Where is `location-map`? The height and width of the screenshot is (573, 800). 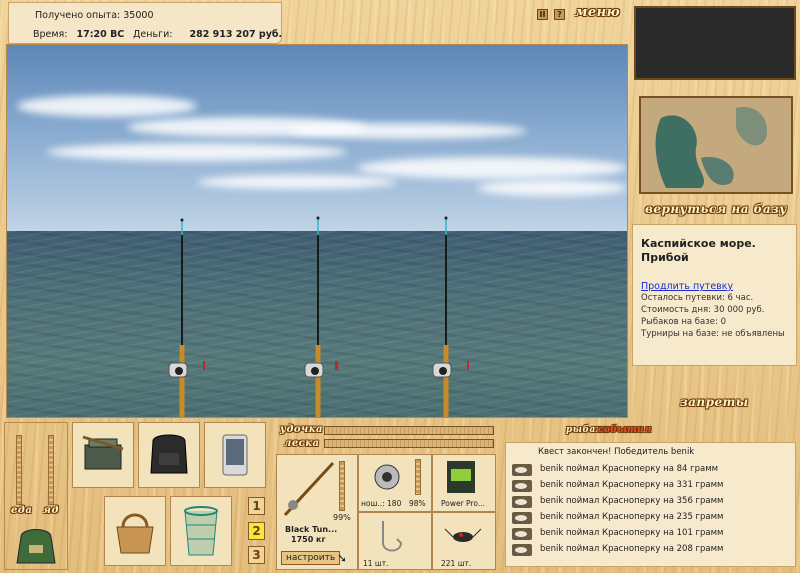
location-map is located at coordinates (716, 145).